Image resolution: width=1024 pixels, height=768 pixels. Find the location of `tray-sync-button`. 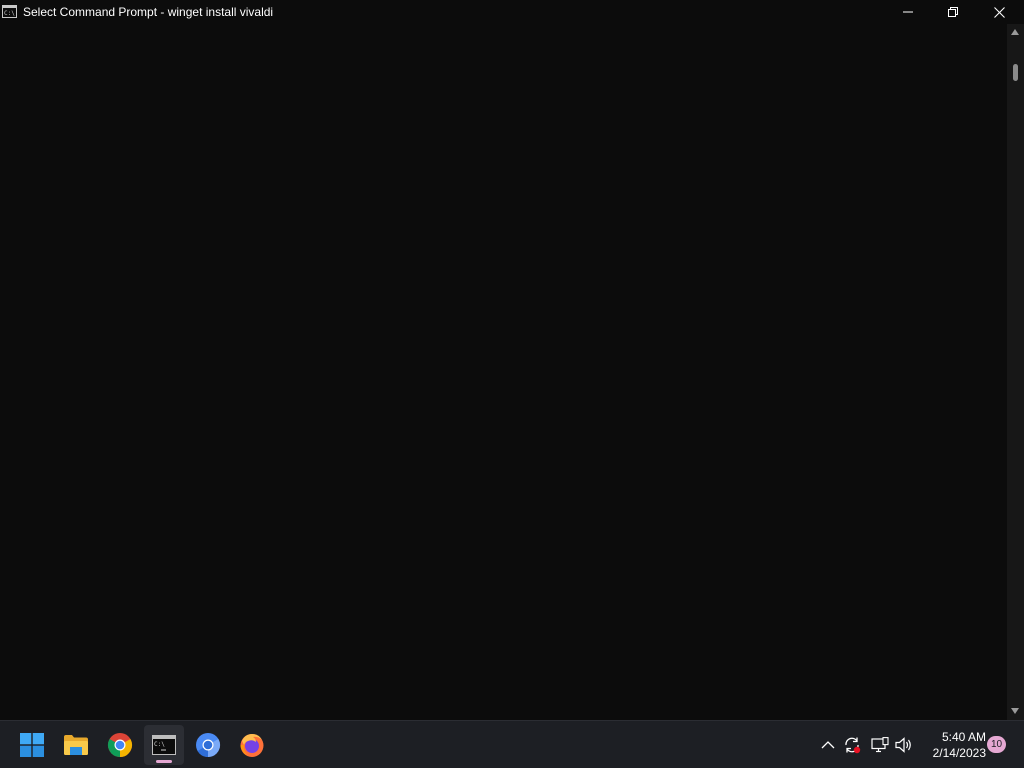

tray-sync-button is located at coordinates (852, 745).